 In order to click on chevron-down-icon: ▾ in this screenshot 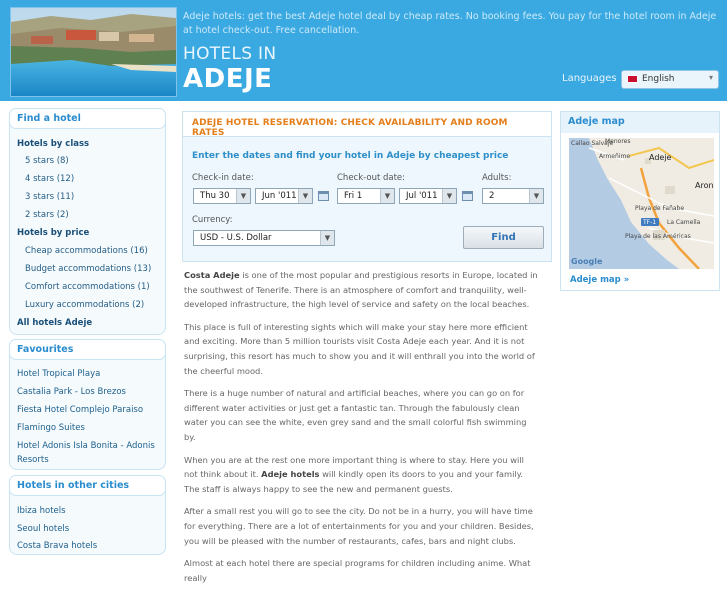, I will do `click(710, 77)`.